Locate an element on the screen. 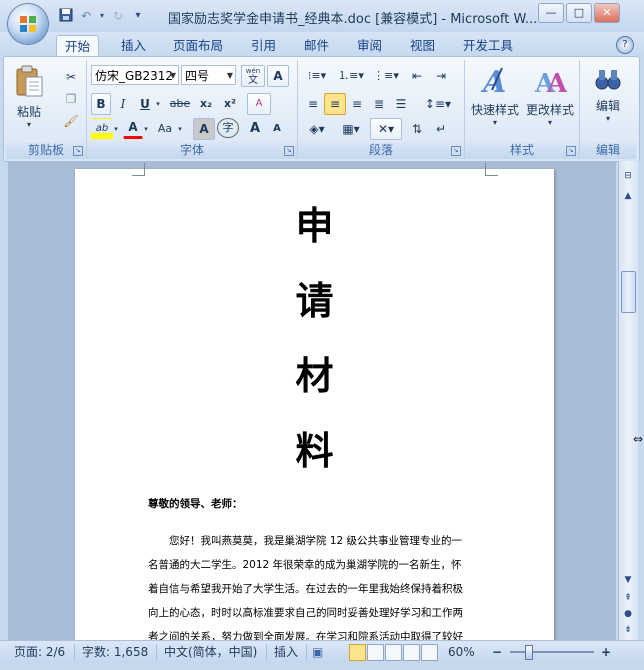 The image size is (644, 670). tab-home: 开始 is located at coordinates (78, 46).